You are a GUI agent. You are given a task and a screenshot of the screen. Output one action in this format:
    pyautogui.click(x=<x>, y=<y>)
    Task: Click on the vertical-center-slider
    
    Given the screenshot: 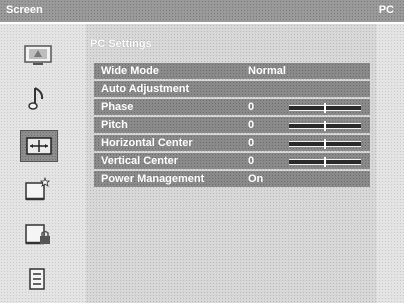 What is the action you would take?
    pyautogui.click(x=325, y=162)
    